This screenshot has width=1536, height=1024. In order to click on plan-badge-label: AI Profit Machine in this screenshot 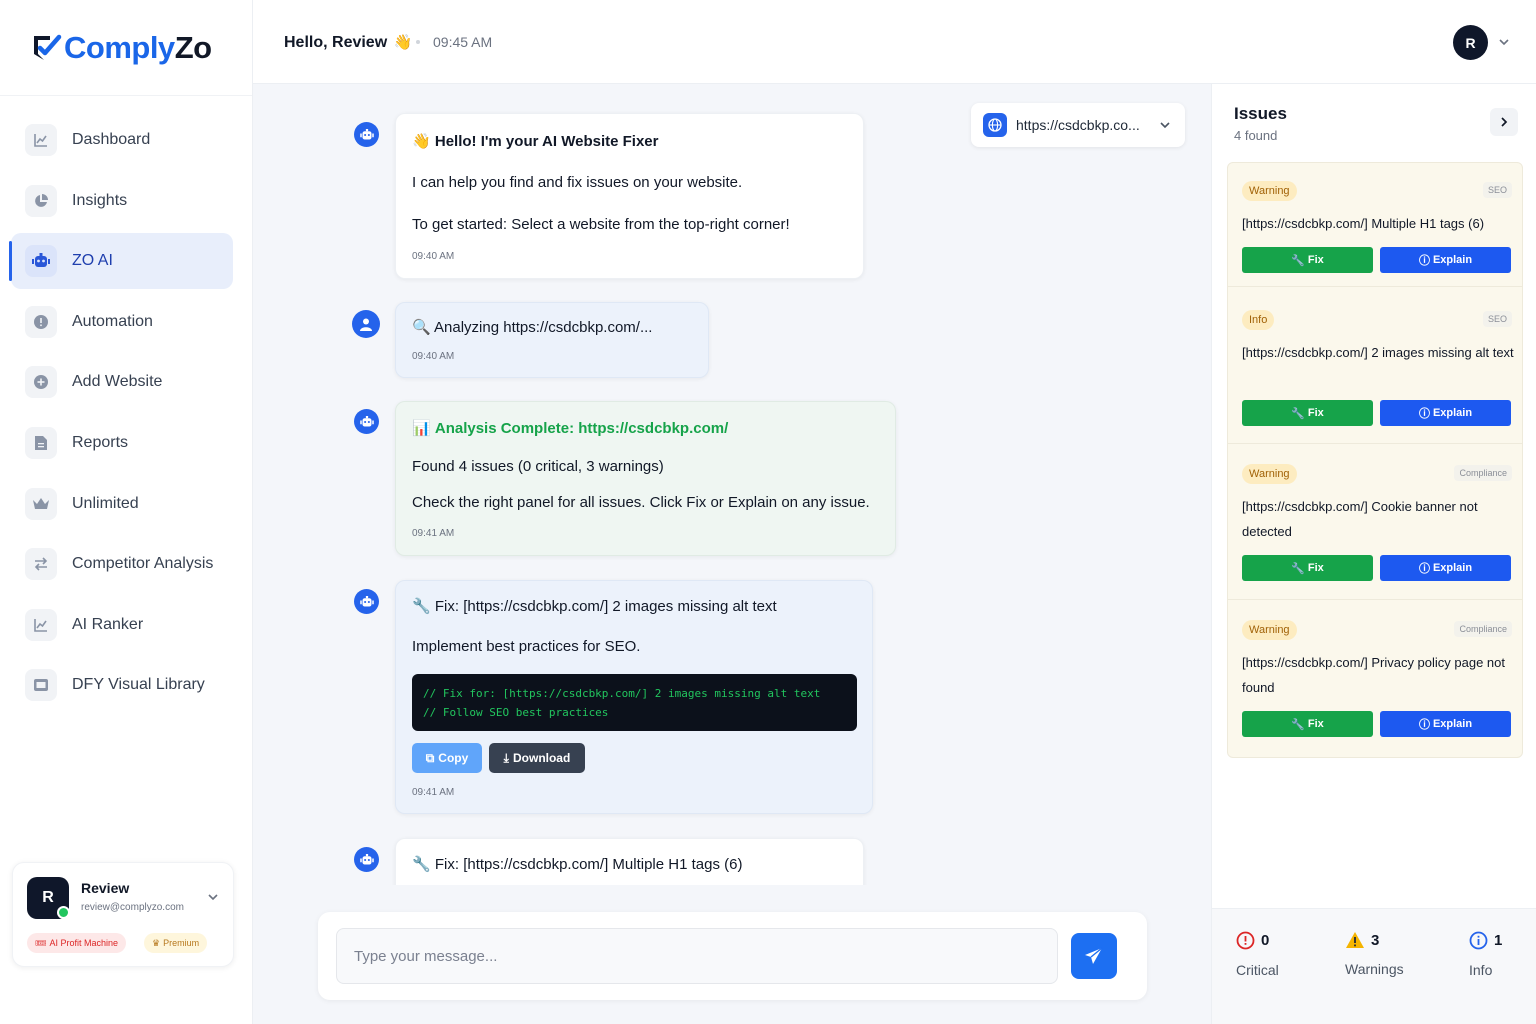, I will do `click(83, 943)`.